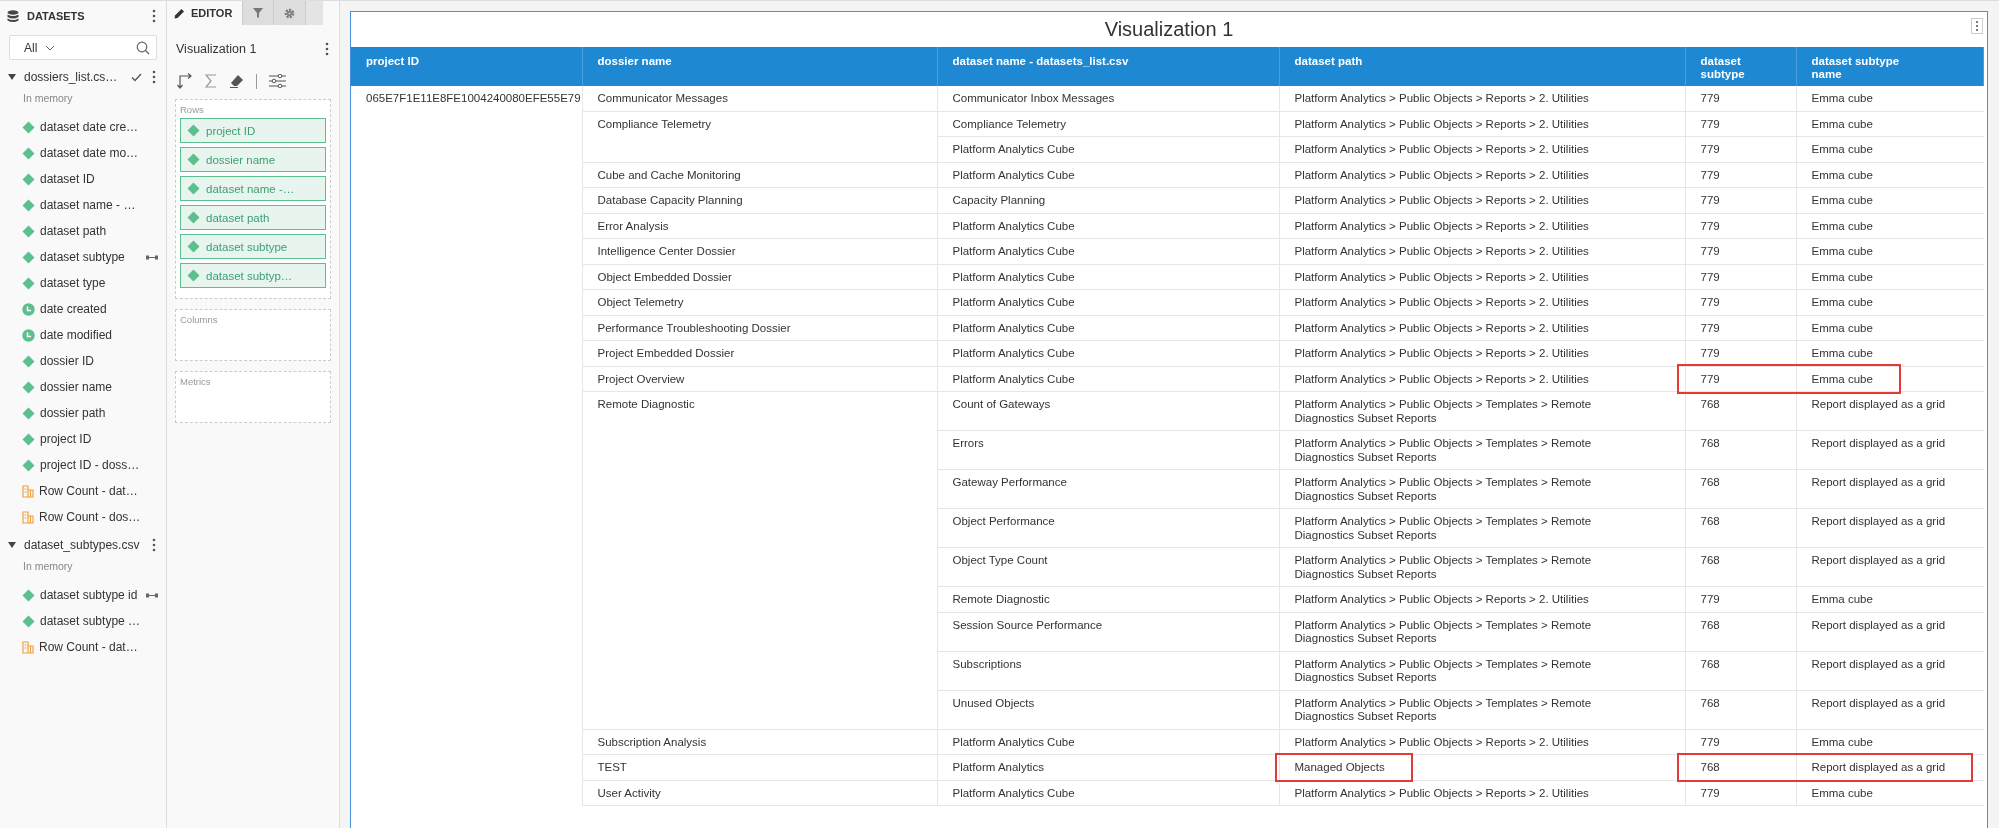 The height and width of the screenshot is (828, 1999). Describe the element at coordinates (73, 283) in the screenshot. I see `object-item: dataset type` at that location.